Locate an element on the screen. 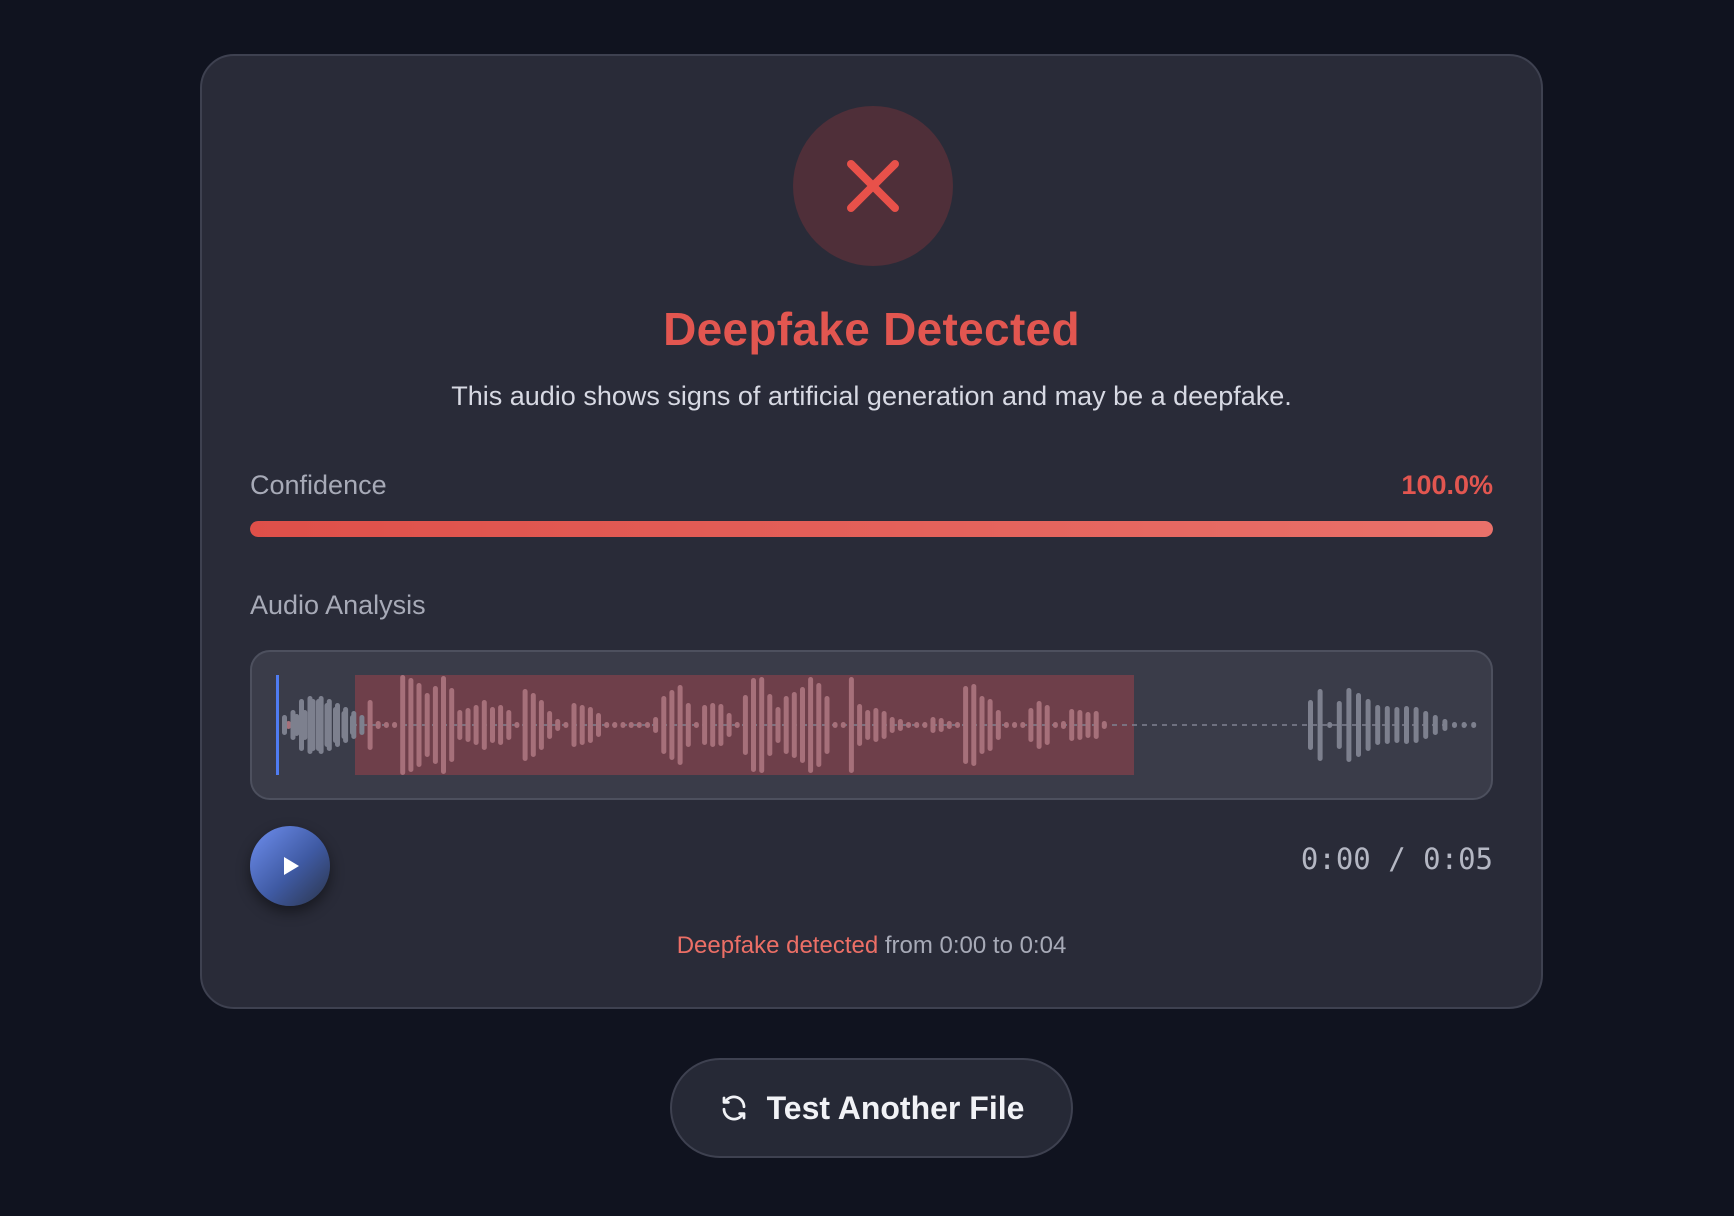  detection-note-highlight: Deepfake detected is located at coordinates (777, 945).